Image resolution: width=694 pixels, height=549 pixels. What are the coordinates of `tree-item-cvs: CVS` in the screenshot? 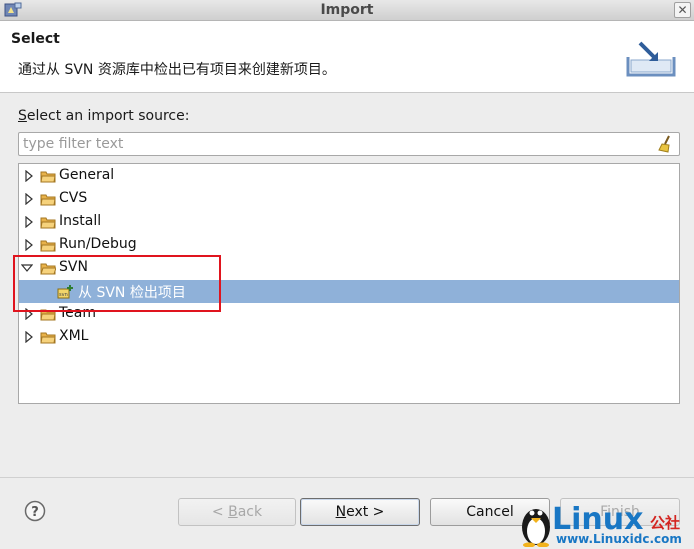 It's located at (349, 199).